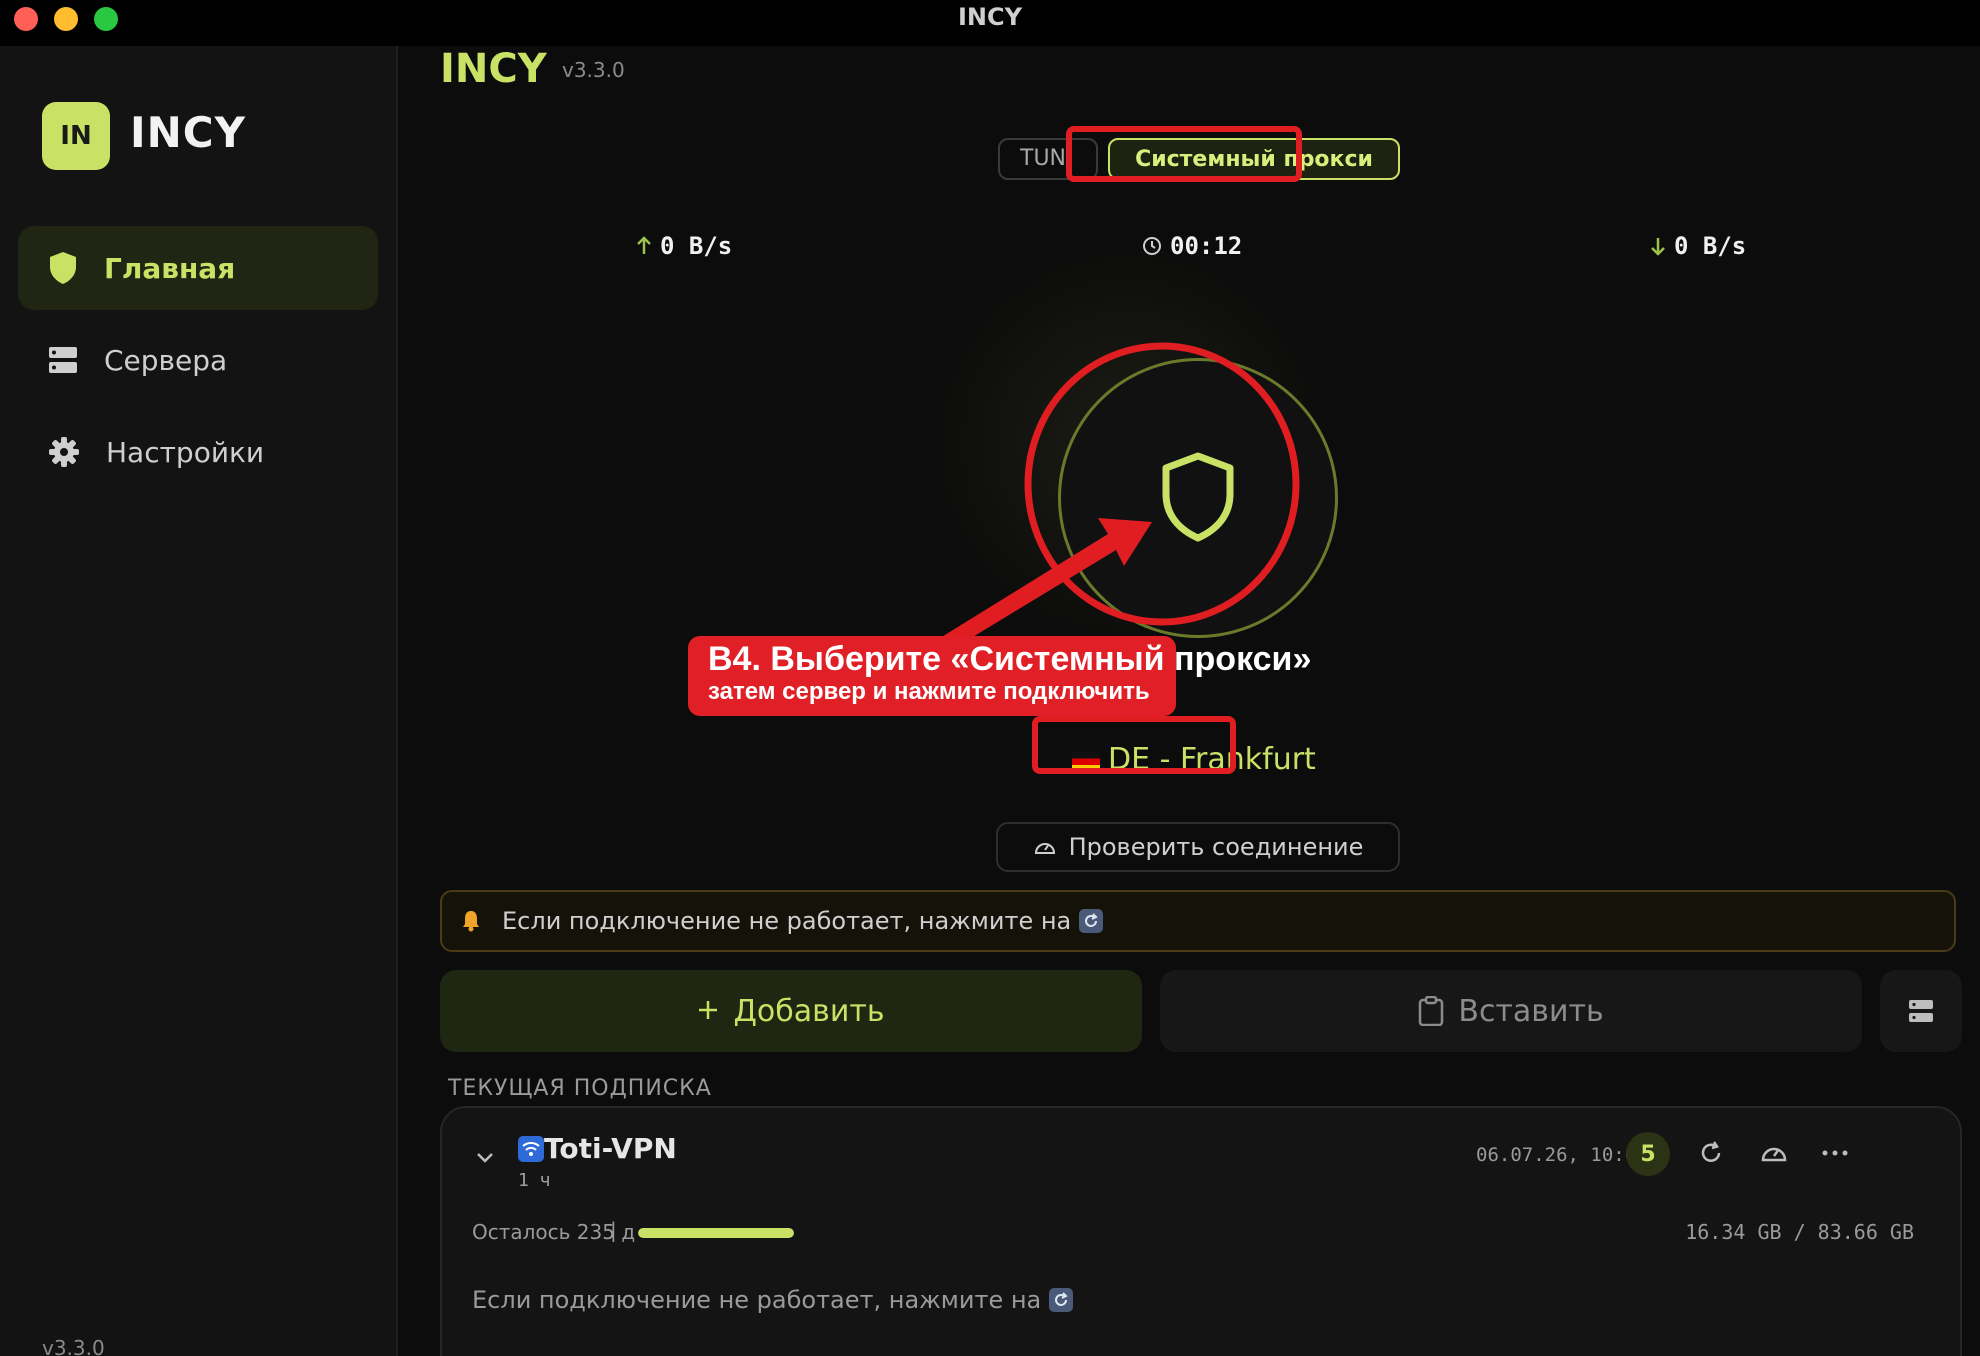  Describe the element at coordinates (166, 360) in the screenshot. I see `sidebar-item-label: Сервера` at that location.